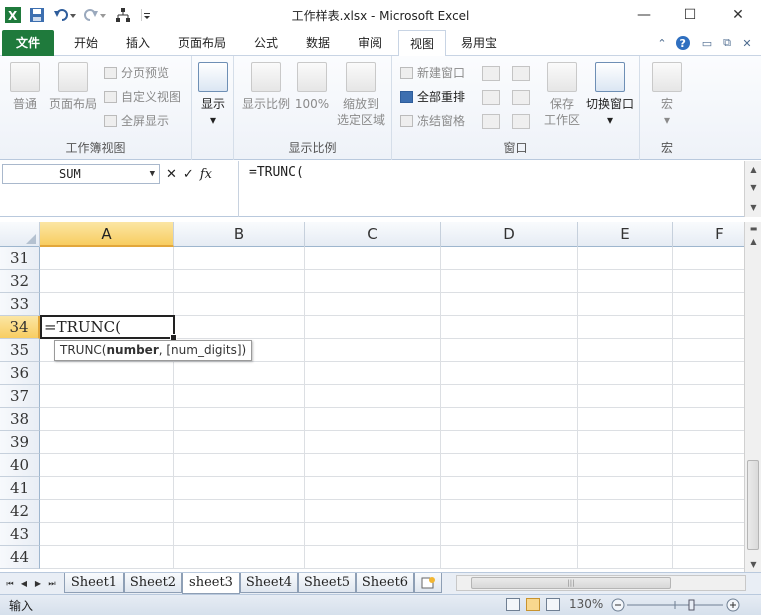  What do you see at coordinates (20, 465) in the screenshot?
I see `row-header: 40` at bounding box center [20, 465].